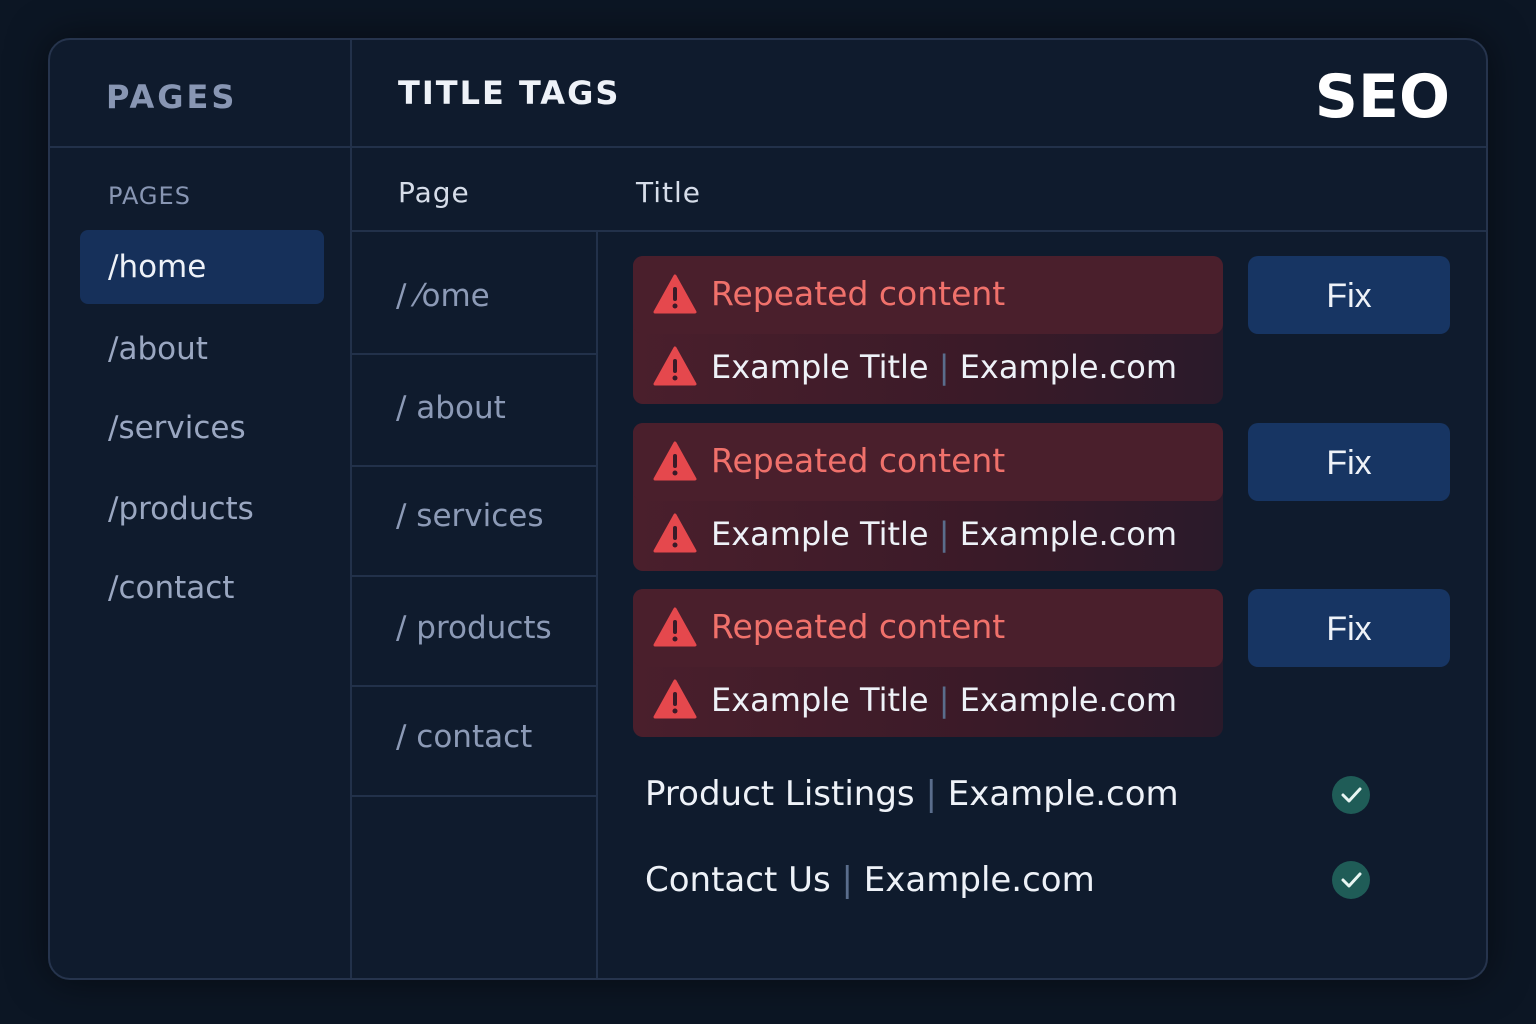 The width and height of the screenshot is (1536, 1024). What do you see at coordinates (451, 408) in the screenshot?
I see `page-cell-about: / about` at bounding box center [451, 408].